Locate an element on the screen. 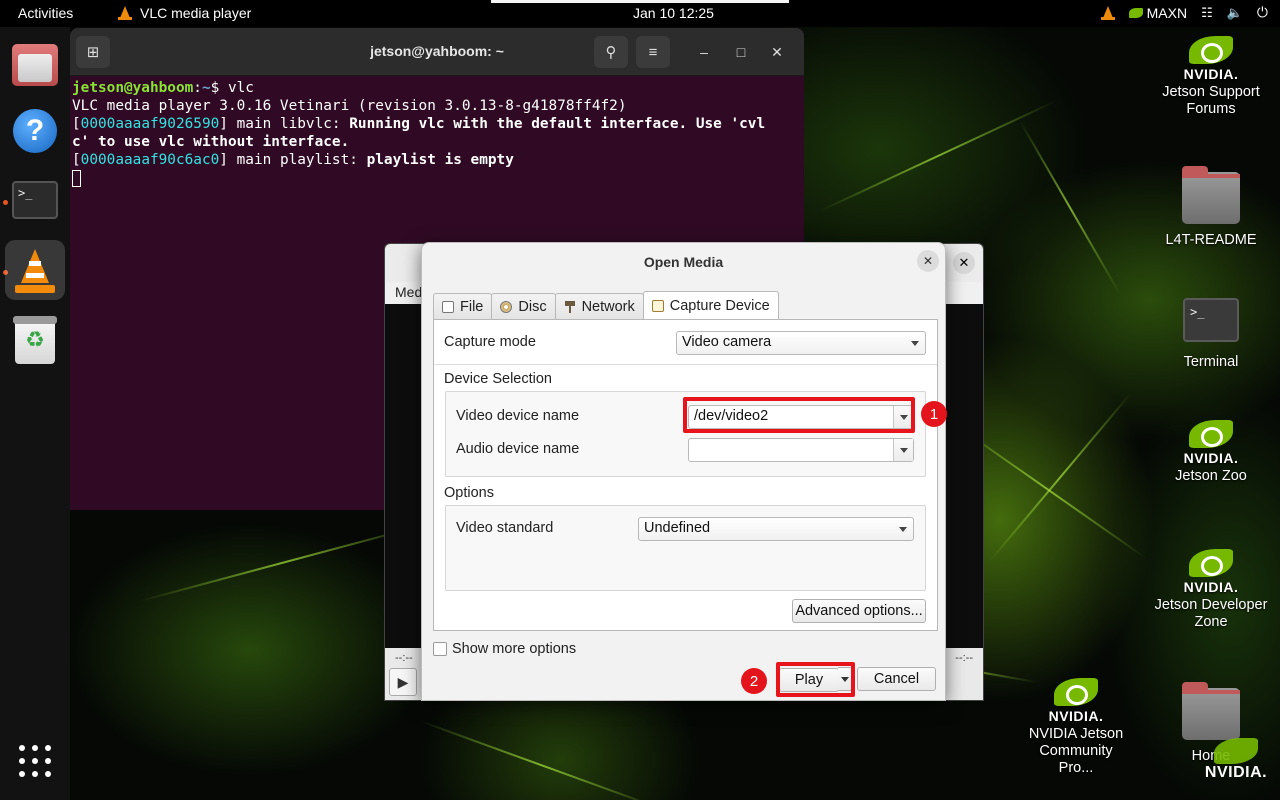 This screenshot has height=800, width=1280. search-icon: ⚲ is located at coordinates (611, 52).